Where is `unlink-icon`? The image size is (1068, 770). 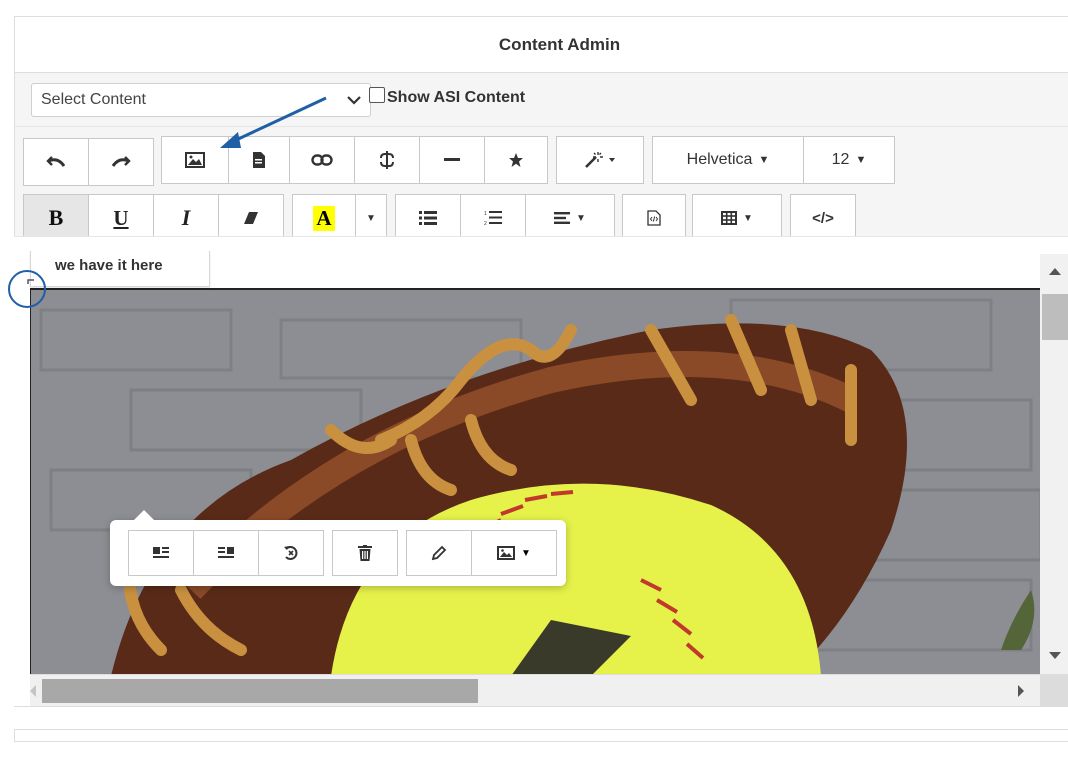 unlink-icon is located at coordinates (387, 160).